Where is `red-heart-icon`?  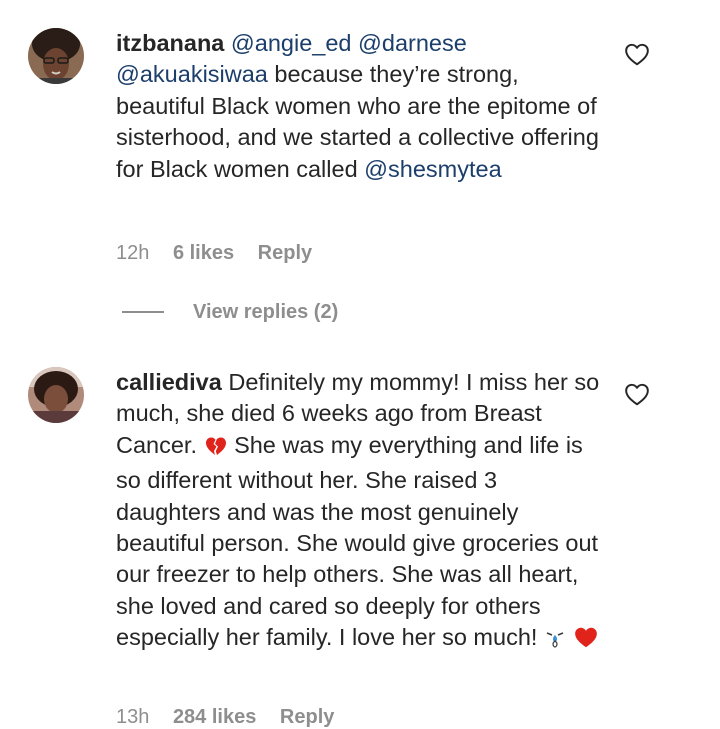
red-heart-icon is located at coordinates (586, 641).